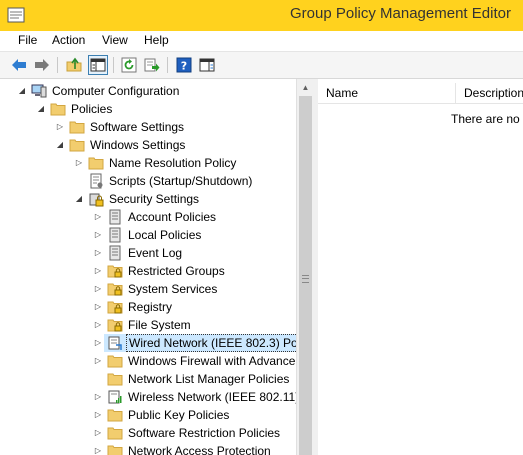 This screenshot has height=455, width=523. I want to click on forward-button, so click(42, 65).